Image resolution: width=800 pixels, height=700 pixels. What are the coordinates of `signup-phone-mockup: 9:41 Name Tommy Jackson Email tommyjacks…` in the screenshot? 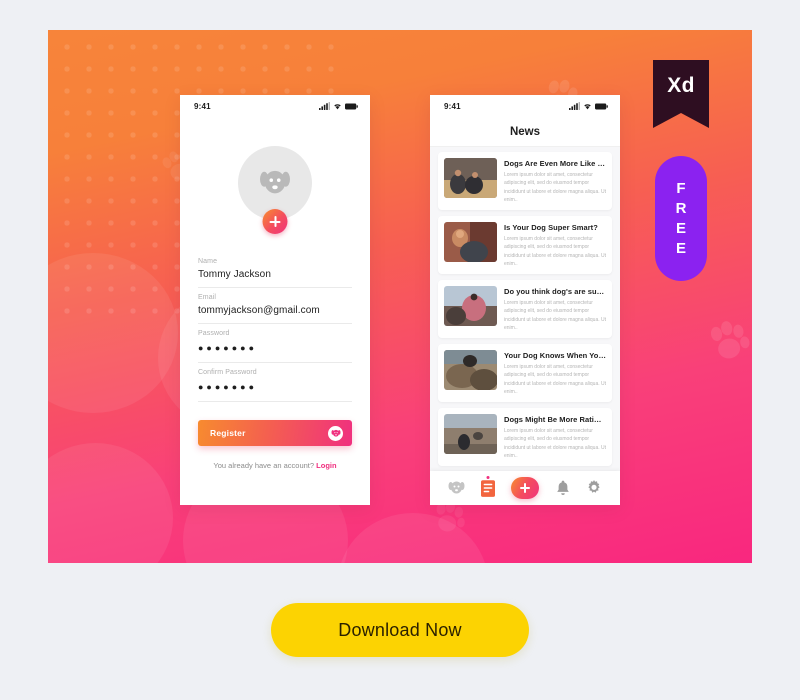 It's located at (275, 300).